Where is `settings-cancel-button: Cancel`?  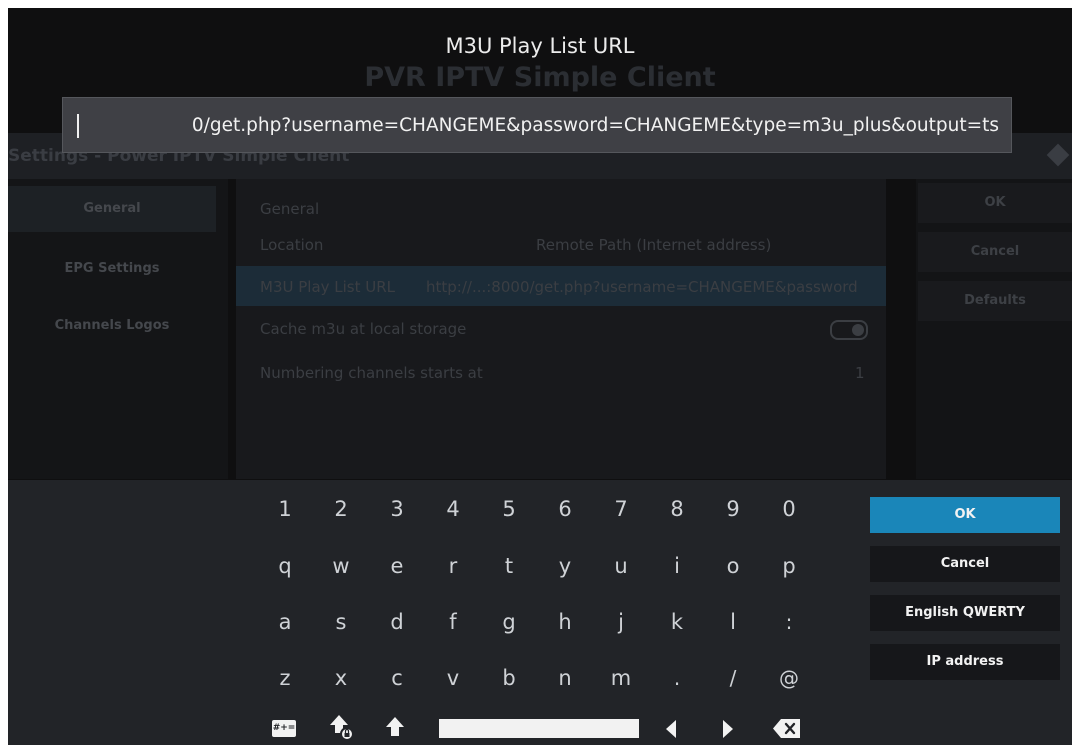
settings-cancel-button: Cancel is located at coordinates (995, 252).